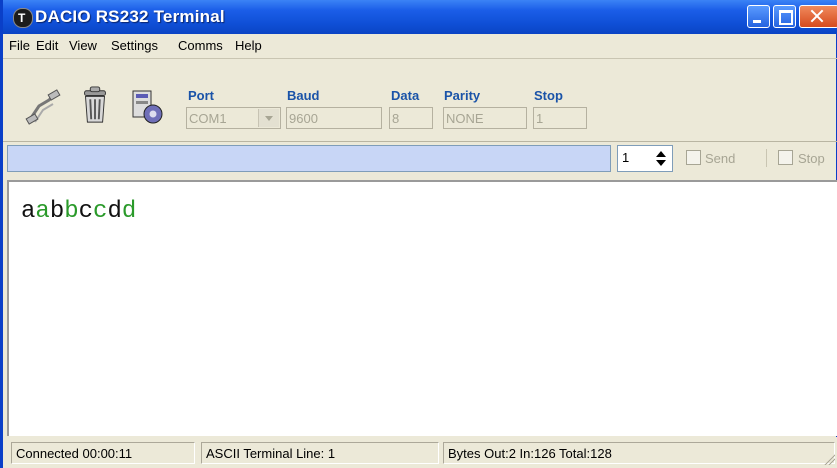  Describe the element at coordinates (201, 95) in the screenshot. I see `port-label: Port` at that location.